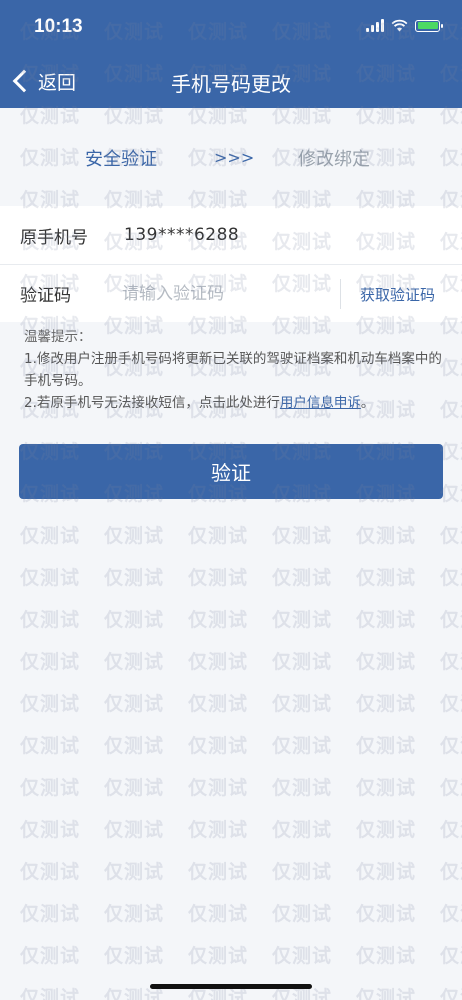 The height and width of the screenshot is (1000, 462). Describe the element at coordinates (58, 337) in the screenshot. I see `tips-title: 温馨提示：` at that location.